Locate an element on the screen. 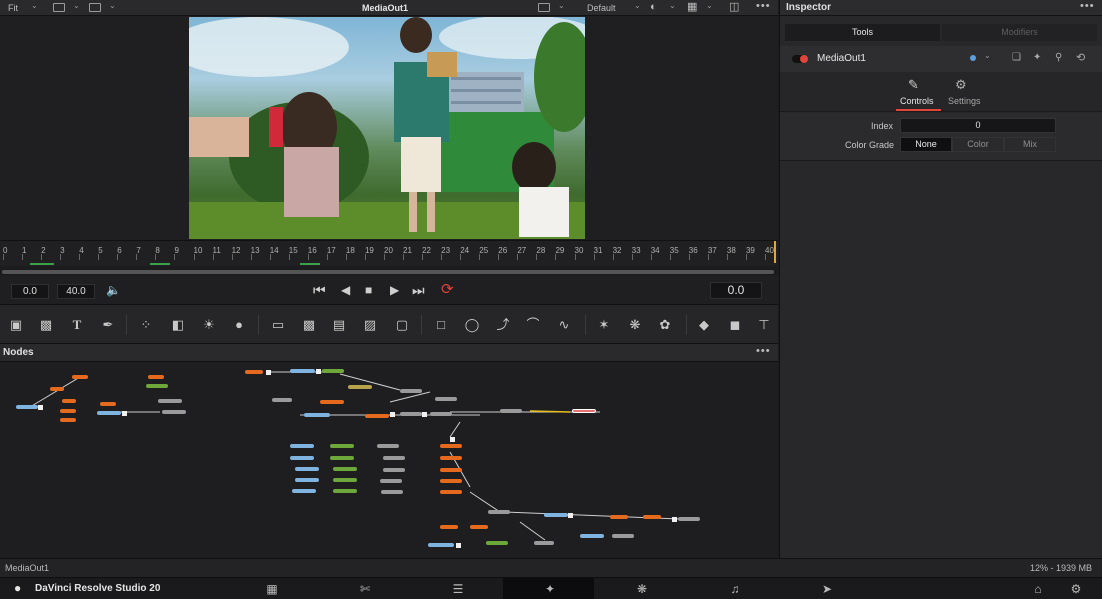 The height and width of the screenshot is (599, 1102). channel-booleans-icon: ▤ is located at coordinates (339, 325).